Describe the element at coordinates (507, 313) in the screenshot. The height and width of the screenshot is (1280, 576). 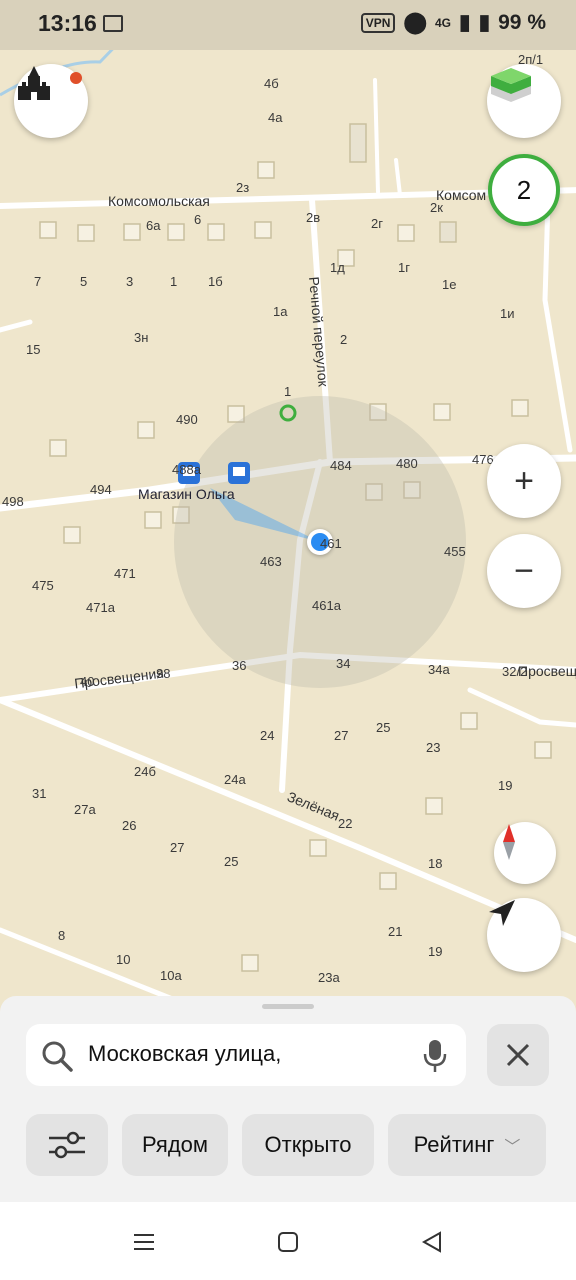
I see `house-number: 1и` at that location.